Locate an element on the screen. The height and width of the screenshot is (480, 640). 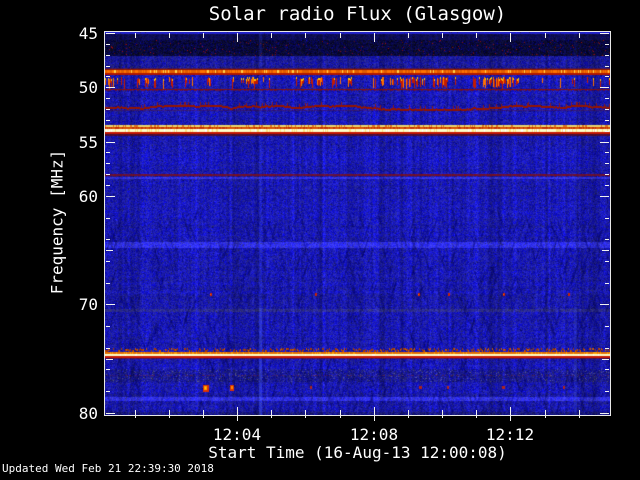
x-axis-tick-label: 12:04 is located at coordinates (237, 434).